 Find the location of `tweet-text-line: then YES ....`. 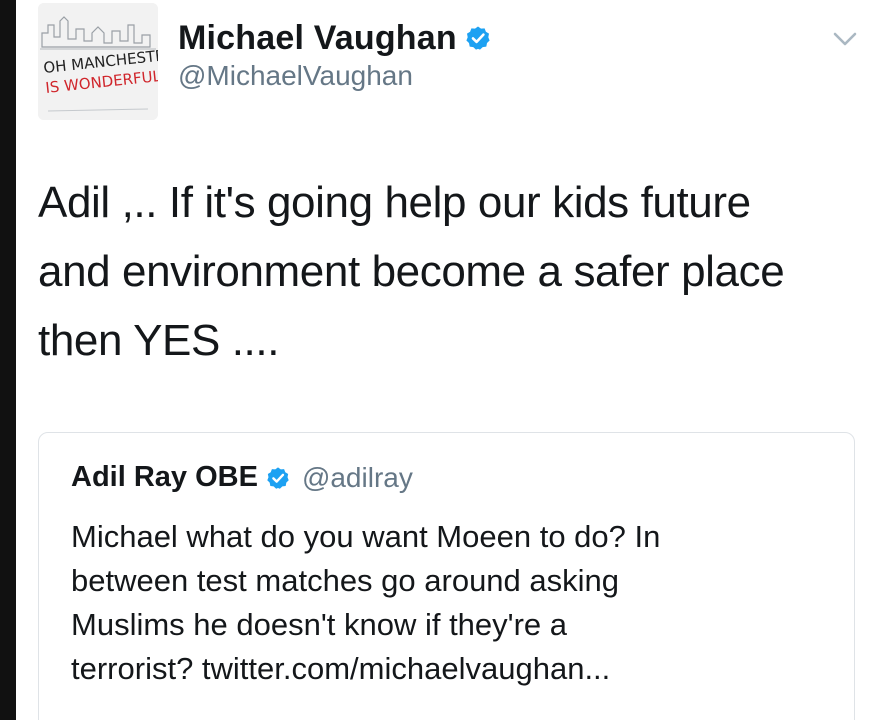

tweet-text-line: then YES .... is located at coordinates (159, 340).